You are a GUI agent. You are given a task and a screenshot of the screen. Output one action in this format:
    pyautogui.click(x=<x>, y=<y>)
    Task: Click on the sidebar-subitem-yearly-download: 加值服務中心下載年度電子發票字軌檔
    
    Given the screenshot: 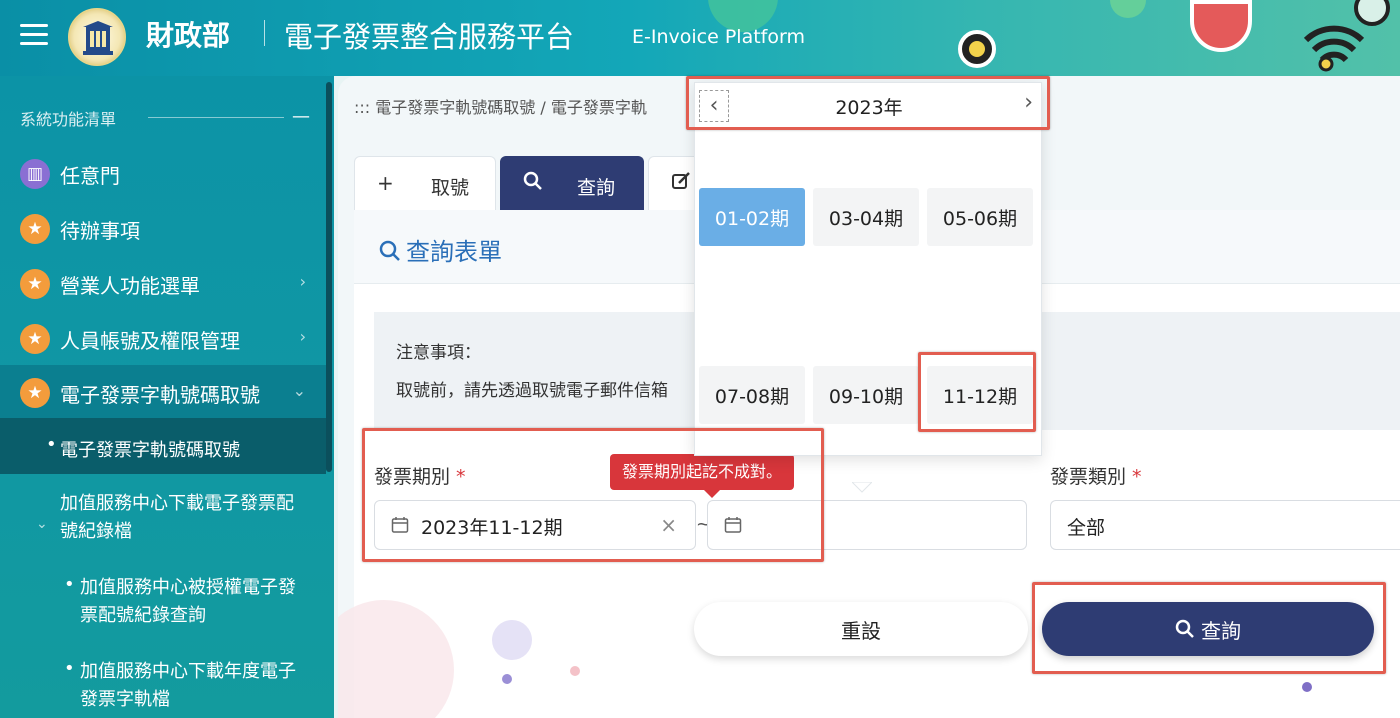 What is the action you would take?
    pyautogui.click(x=195, y=686)
    